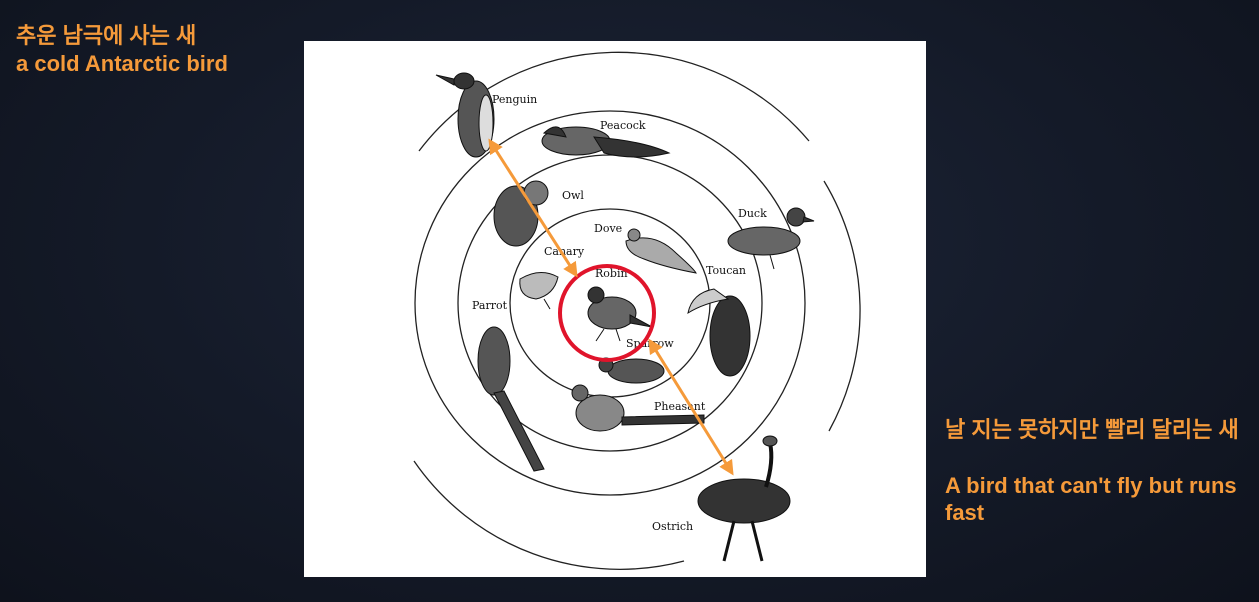 The image size is (1259, 602). I want to click on label-parrot: Parrot, so click(490, 305).